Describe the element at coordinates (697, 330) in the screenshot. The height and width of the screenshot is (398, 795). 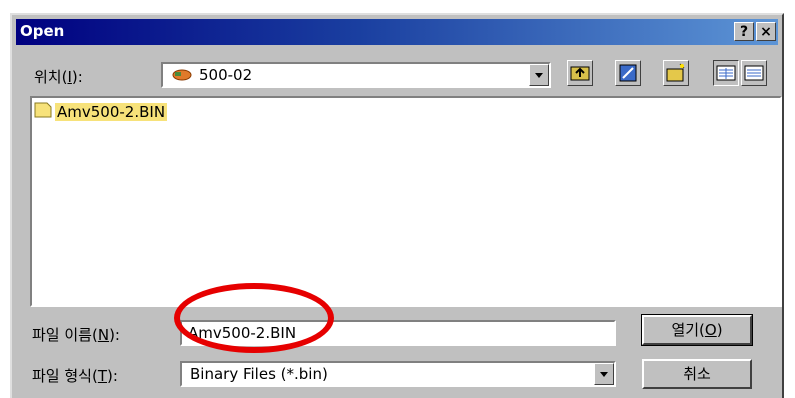
I see `open-button: 열기(O)` at that location.